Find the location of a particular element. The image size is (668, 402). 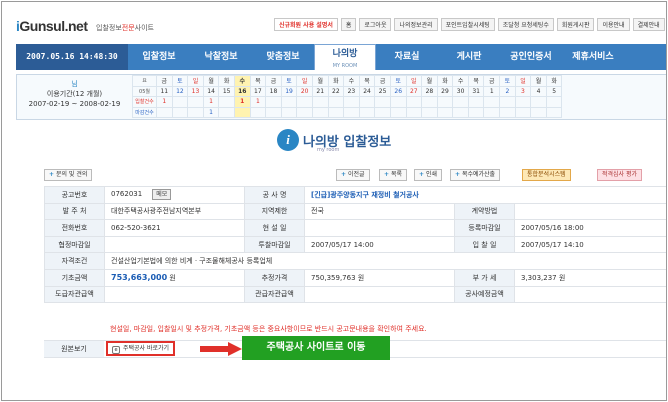

calendar-cell: 23 is located at coordinates (351, 91).